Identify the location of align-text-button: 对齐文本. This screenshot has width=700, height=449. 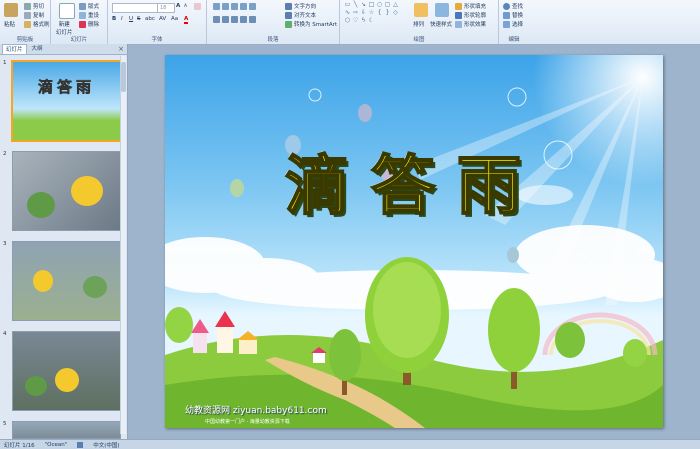
(300, 15).